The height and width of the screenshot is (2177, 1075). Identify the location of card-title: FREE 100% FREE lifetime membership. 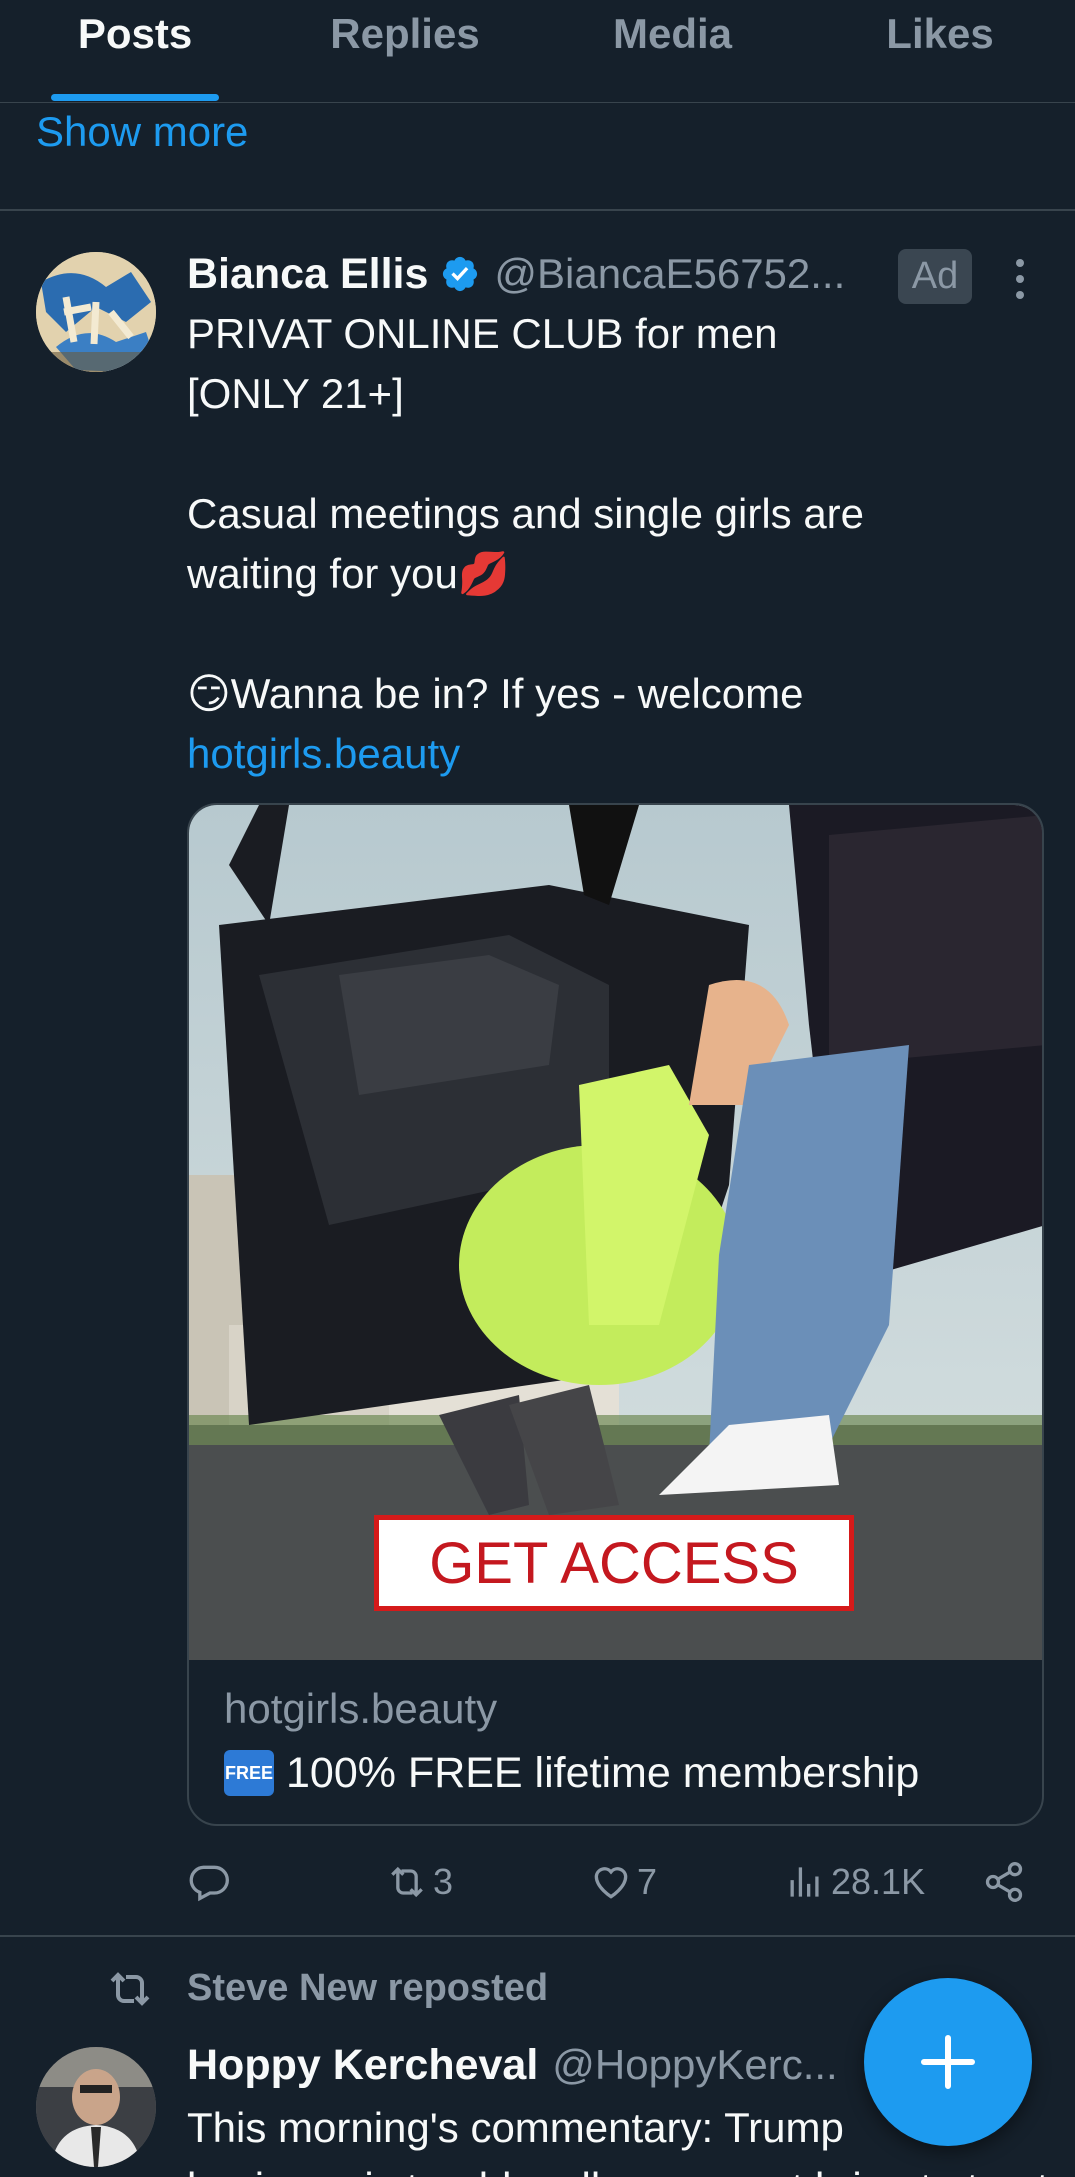
(571, 1773).